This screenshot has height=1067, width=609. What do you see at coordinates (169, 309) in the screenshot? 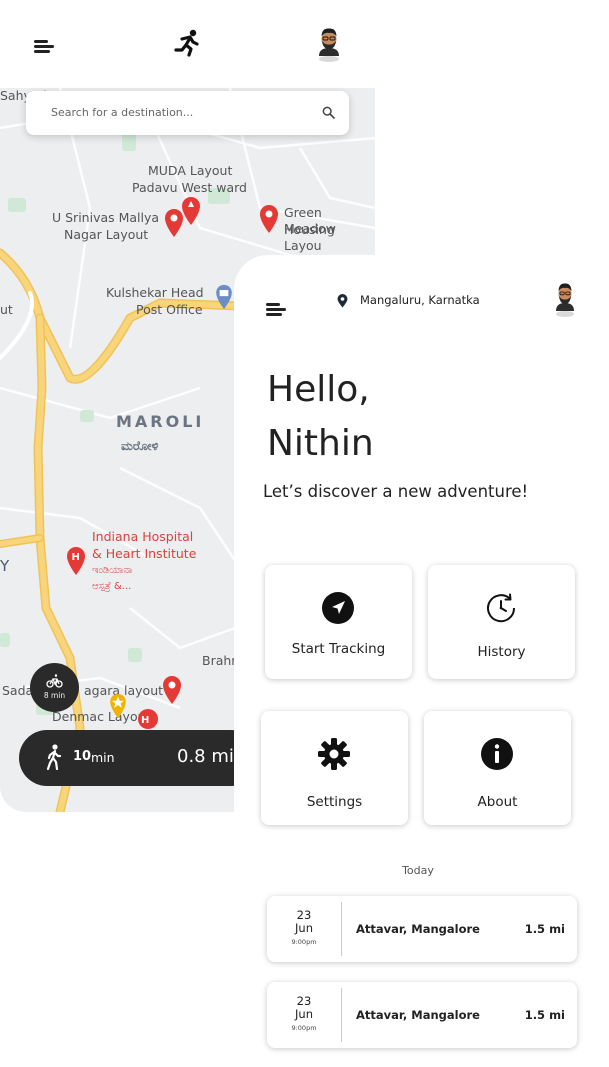
I see `map-label: Post Office` at bounding box center [169, 309].